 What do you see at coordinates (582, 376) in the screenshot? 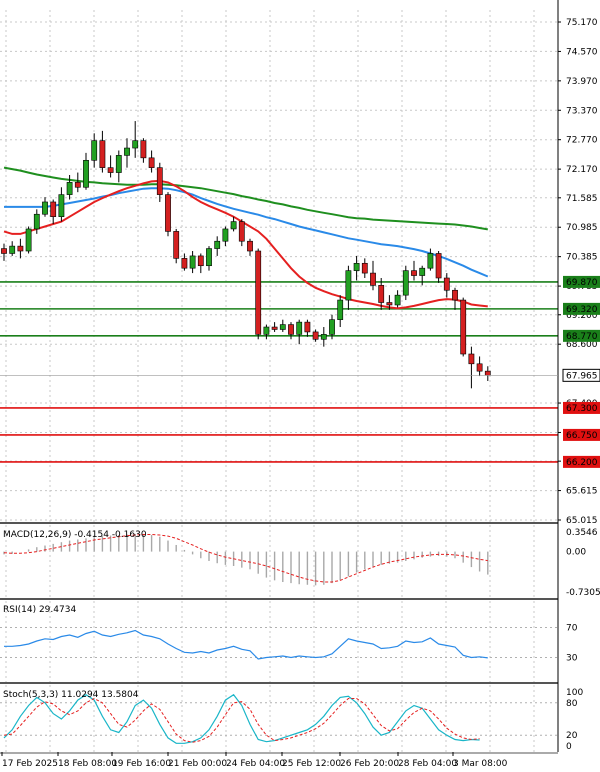
I see `current-price-label: 67.965` at bounding box center [582, 376].